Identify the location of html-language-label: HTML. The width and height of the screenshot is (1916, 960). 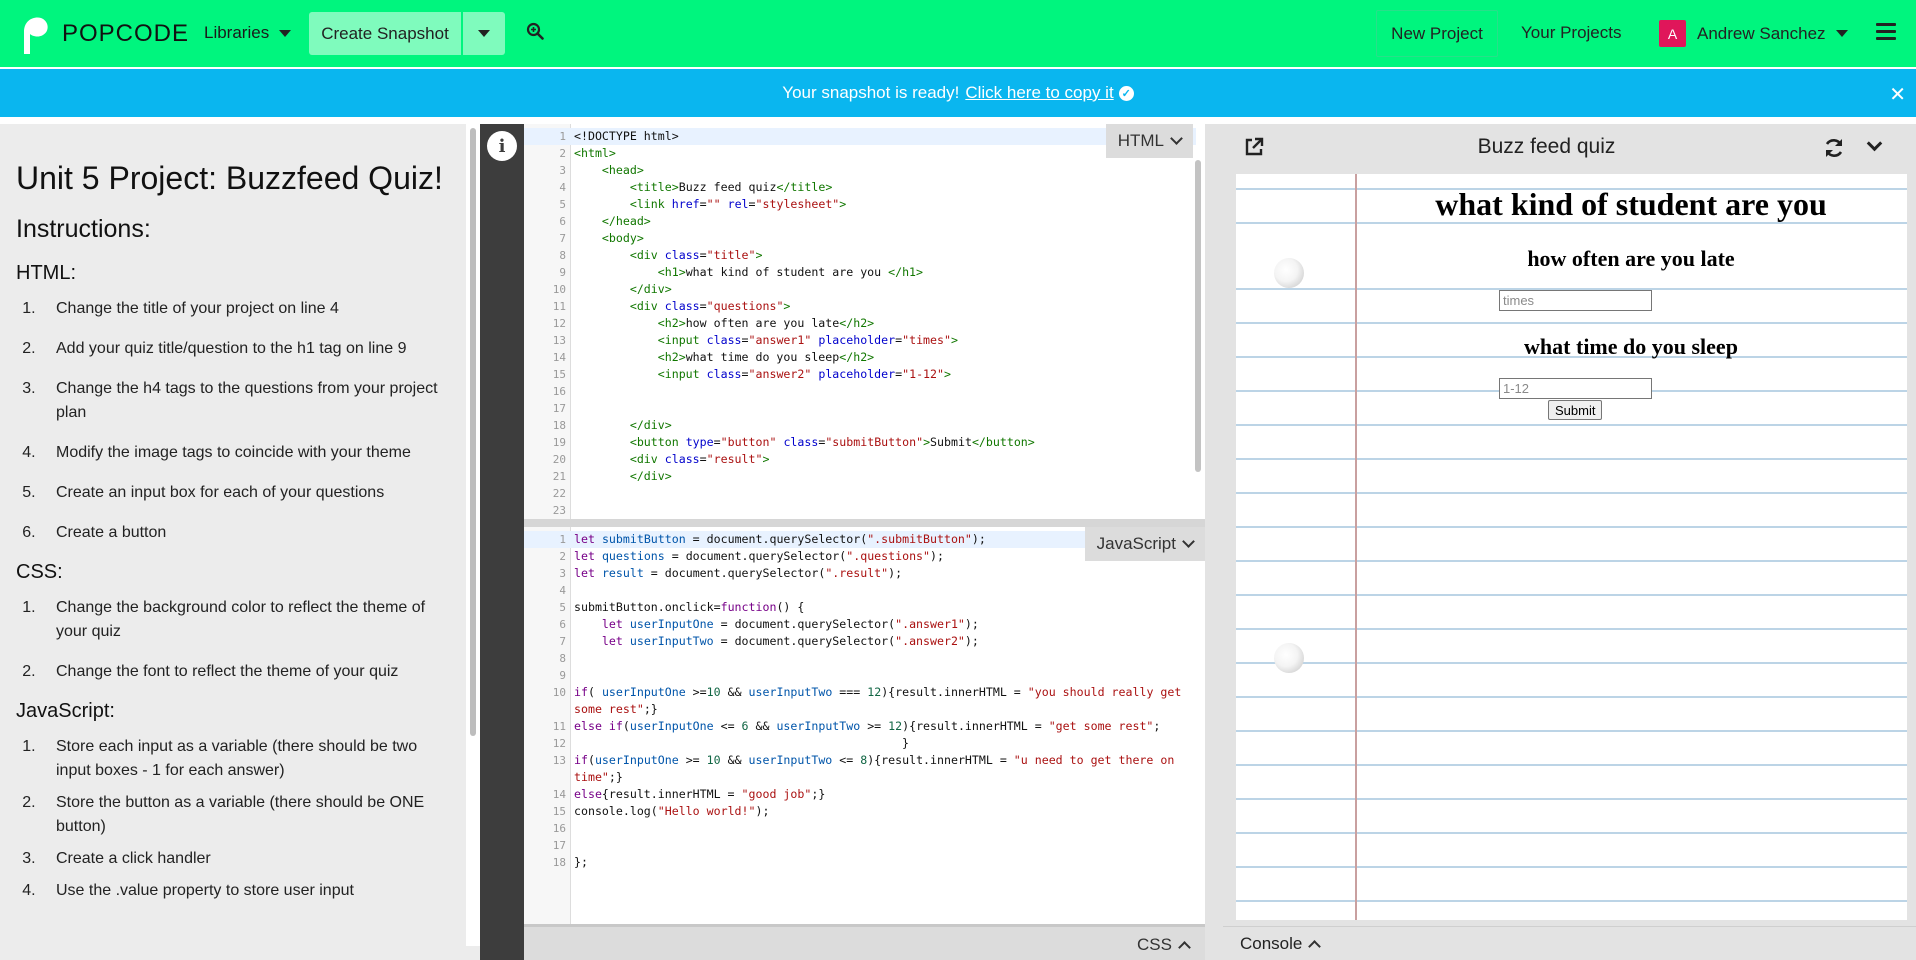
(1140, 140).